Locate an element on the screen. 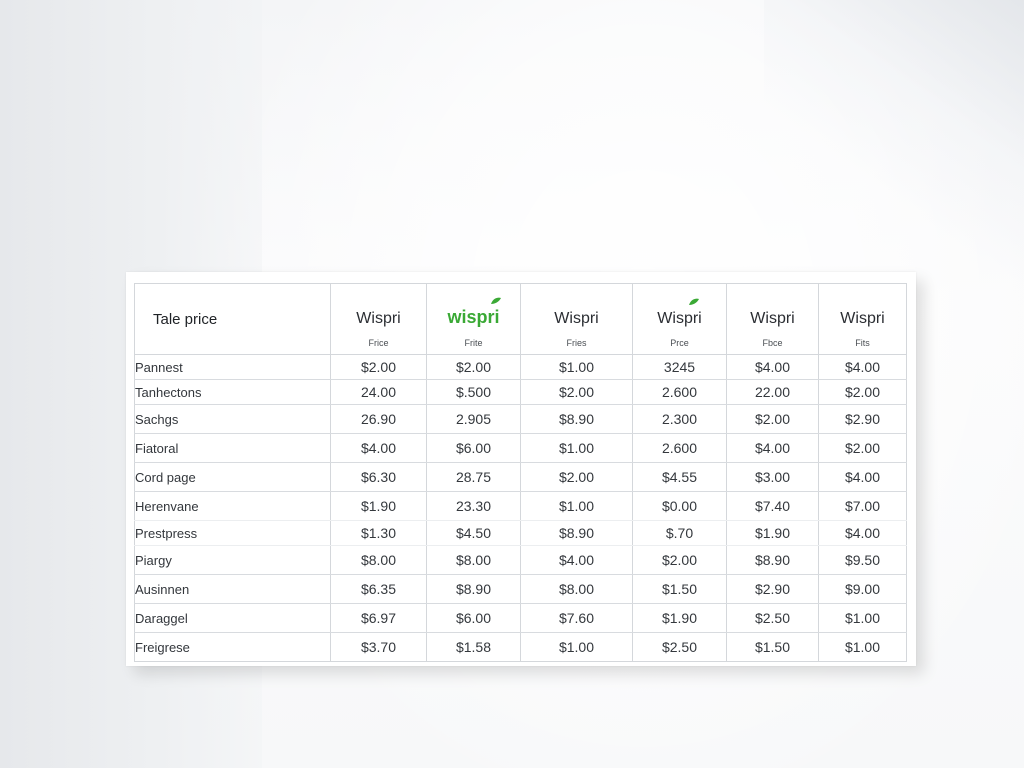 The height and width of the screenshot is (768, 1024). brand-header-4: Wispri is located at coordinates (679, 307).